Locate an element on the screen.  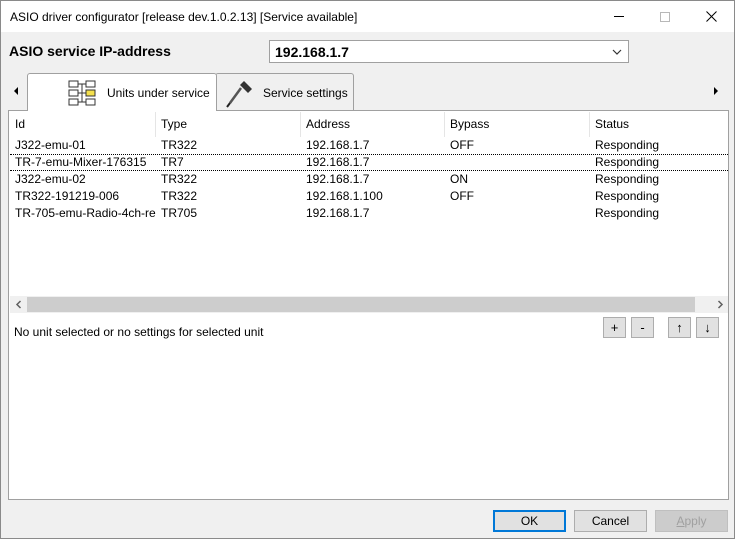
tab-label: Service settings is located at coordinates (305, 93).